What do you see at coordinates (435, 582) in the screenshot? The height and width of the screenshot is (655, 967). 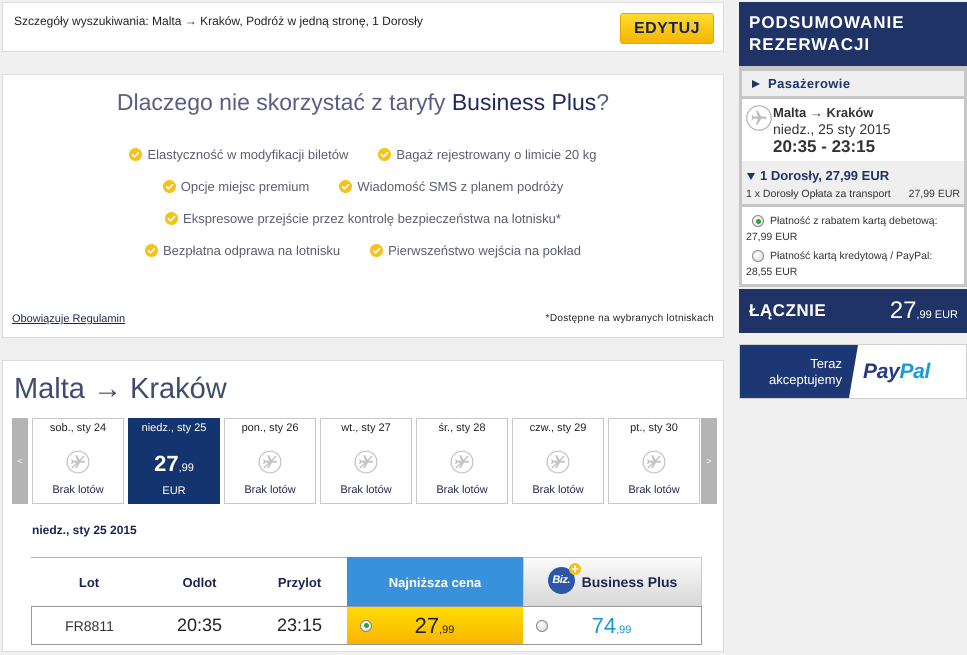 I see `fare-label: Najniższa cena` at bounding box center [435, 582].